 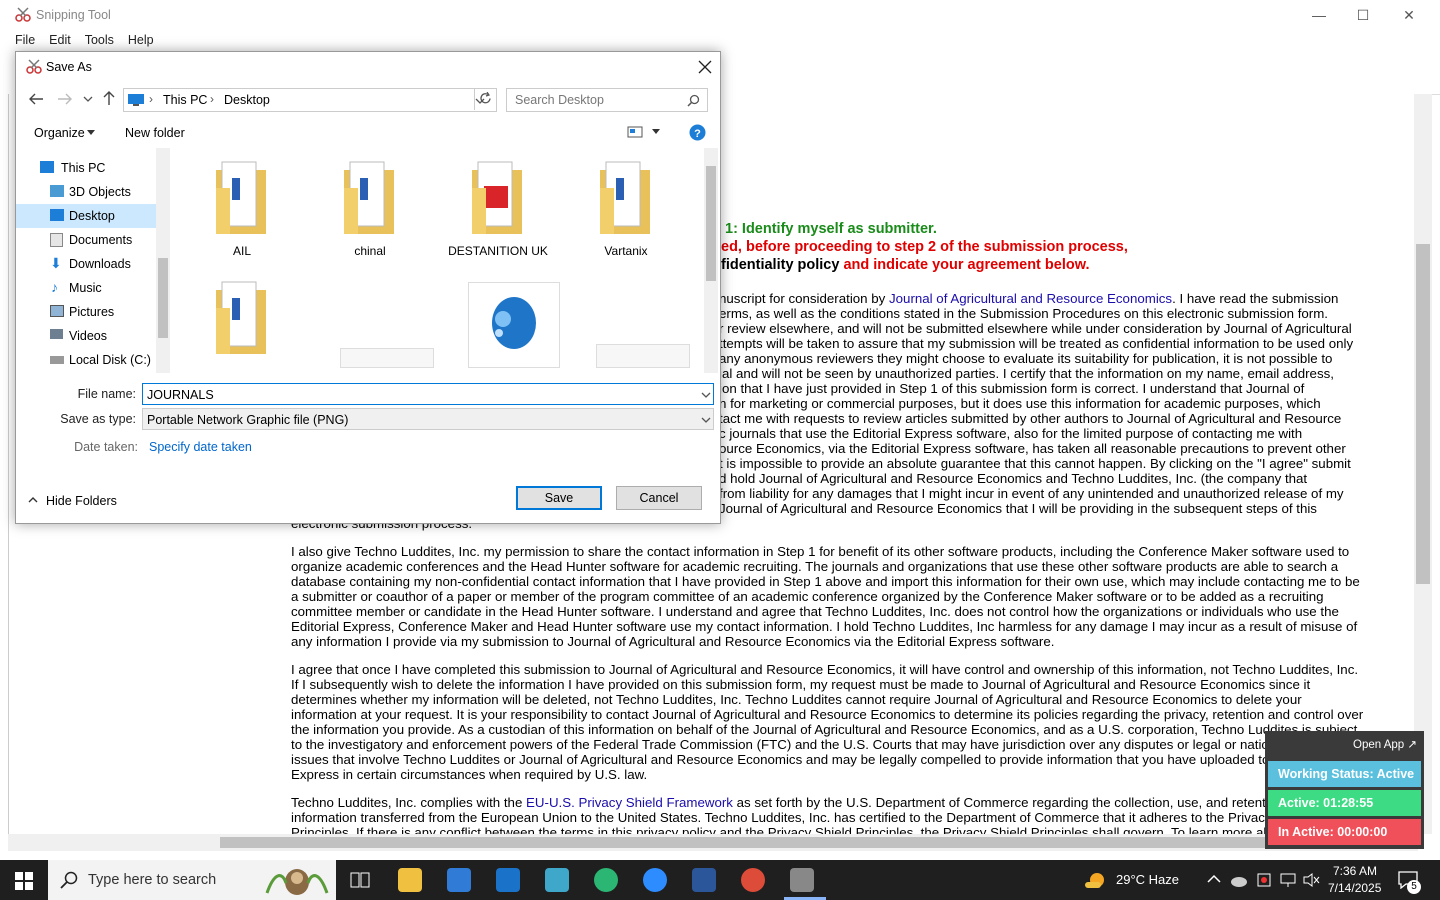 I want to click on document-icon, so click(x=56, y=240).